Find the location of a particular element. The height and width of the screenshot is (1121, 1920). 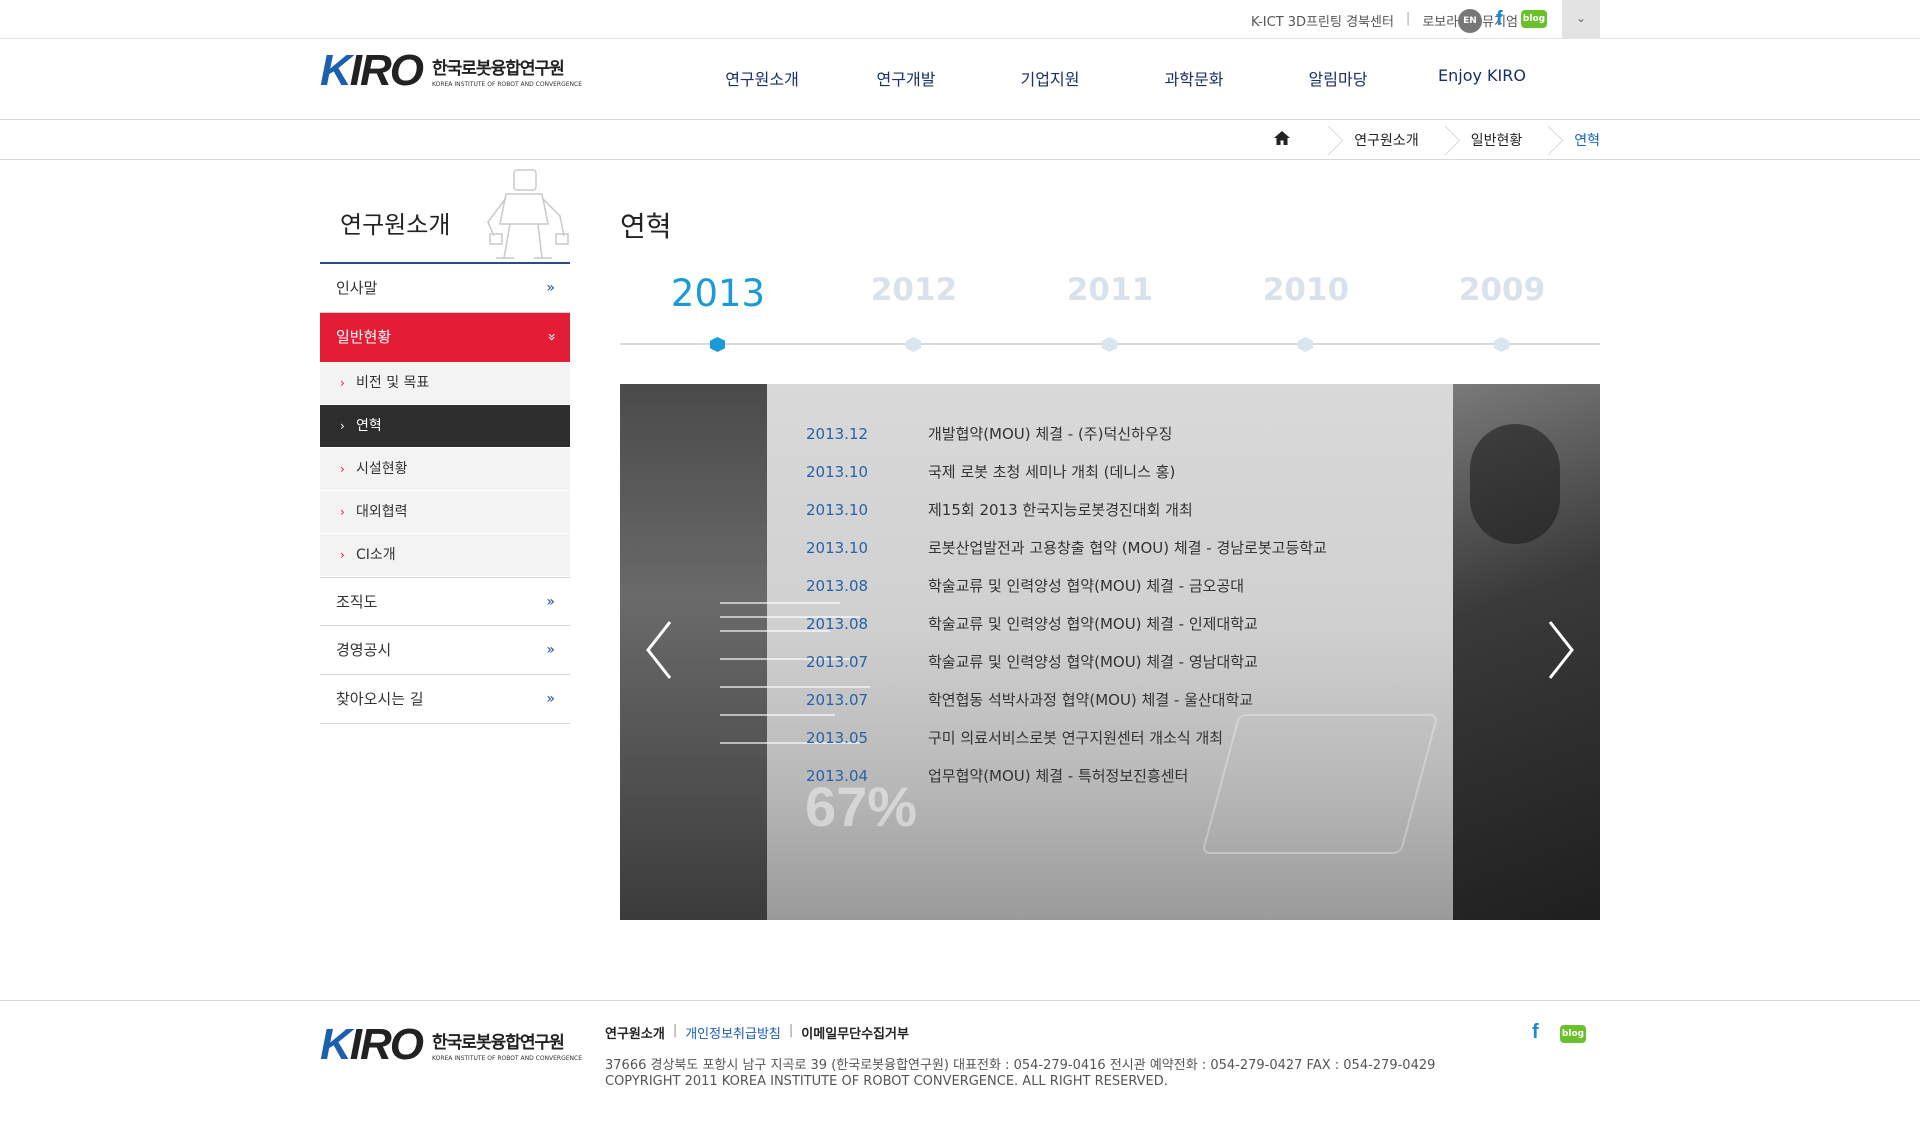

year-tab-2010: 2010 is located at coordinates (1306, 290).